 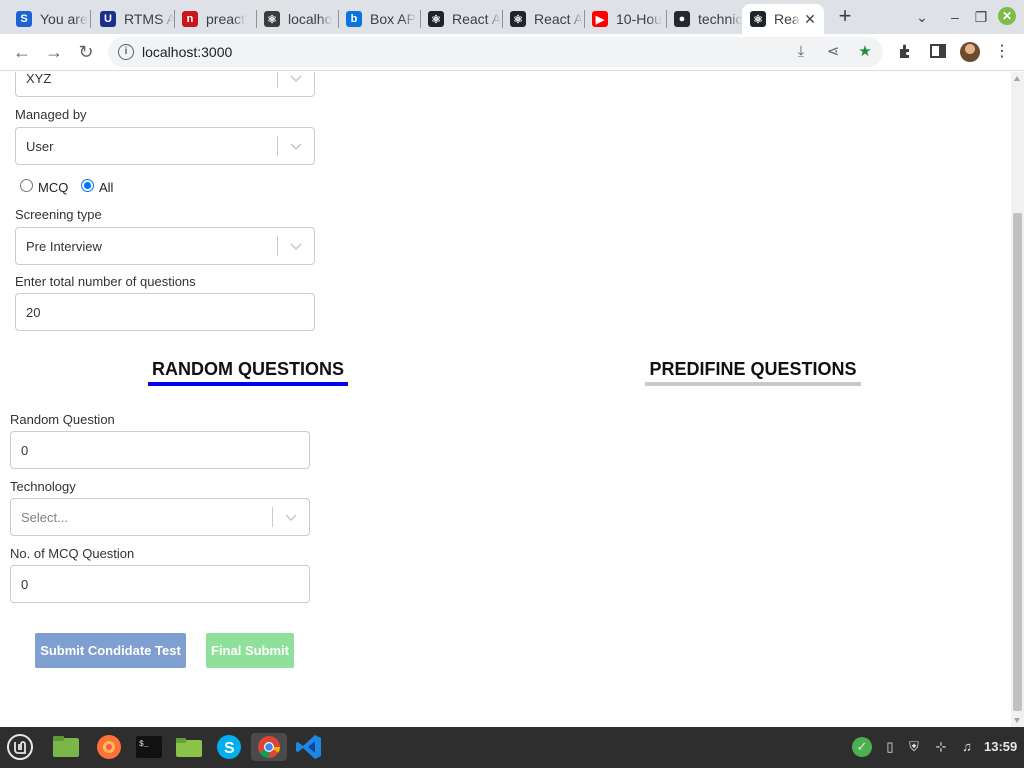 I want to click on browser-tab: ▶ 10-Hou, so click(x=625, y=19).